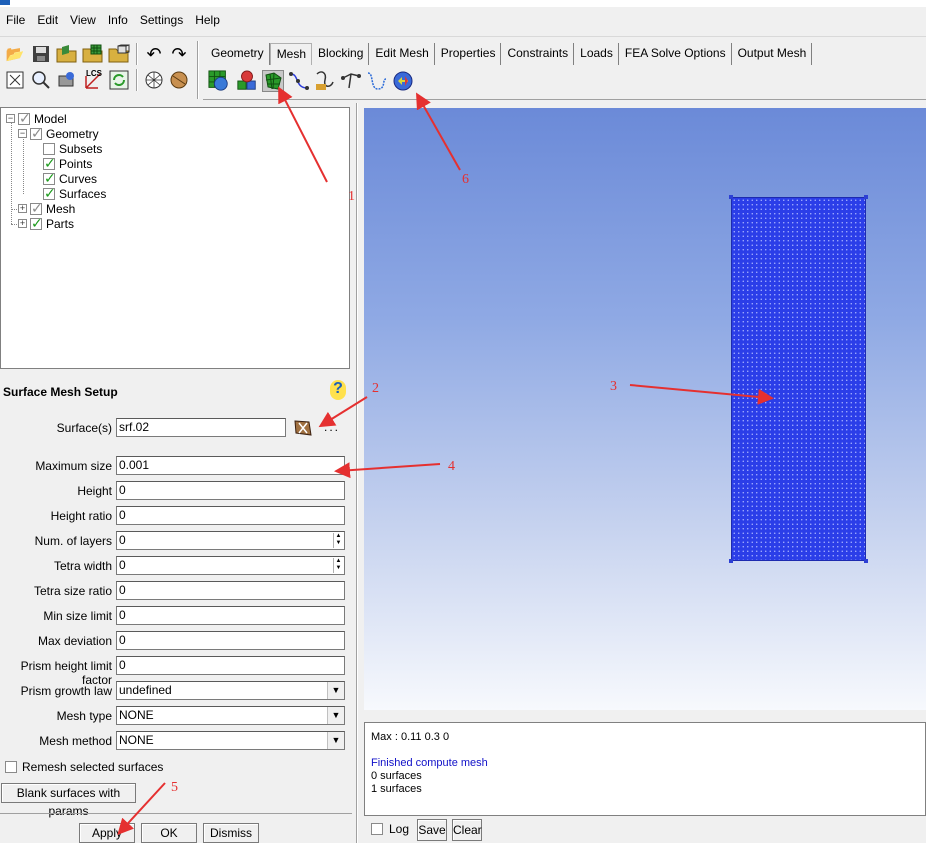 The image size is (926, 843). What do you see at coordinates (74, 193) in the screenshot?
I see `tree-node-surfaces: Surfaces` at bounding box center [74, 193].